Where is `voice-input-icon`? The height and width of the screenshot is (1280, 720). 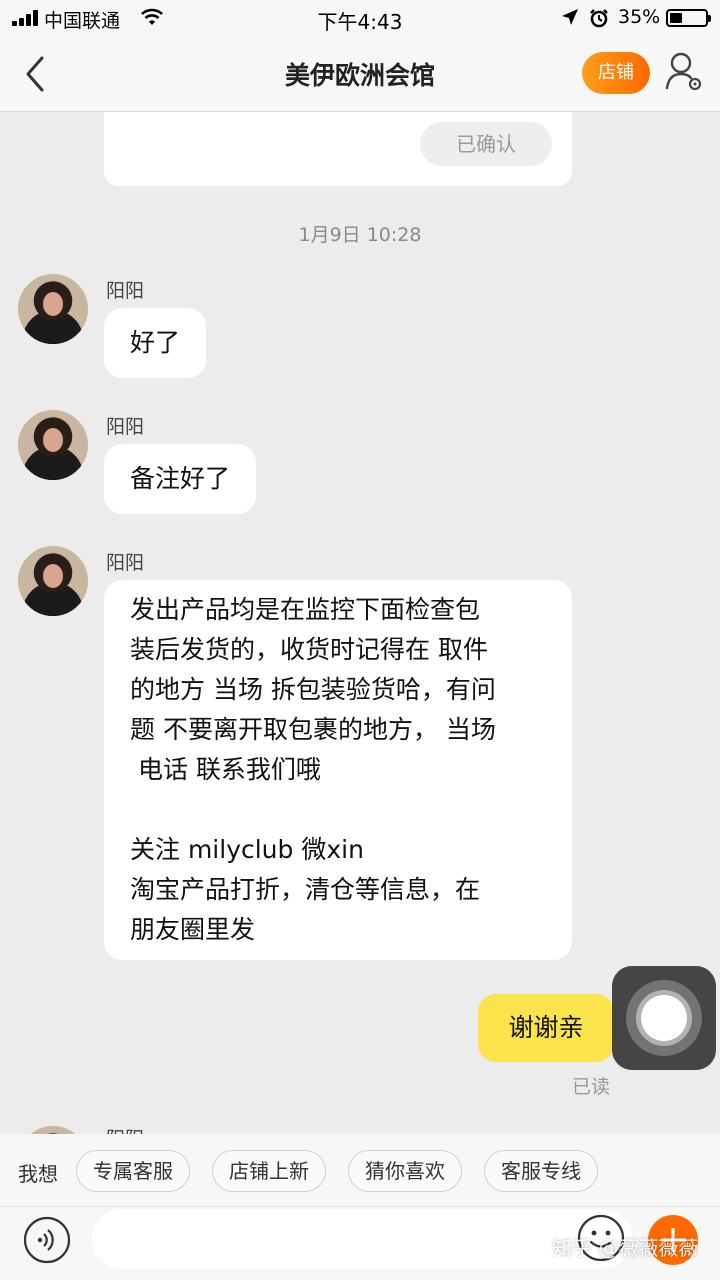
voice-input-icon is located at coordinates (47, 1240).